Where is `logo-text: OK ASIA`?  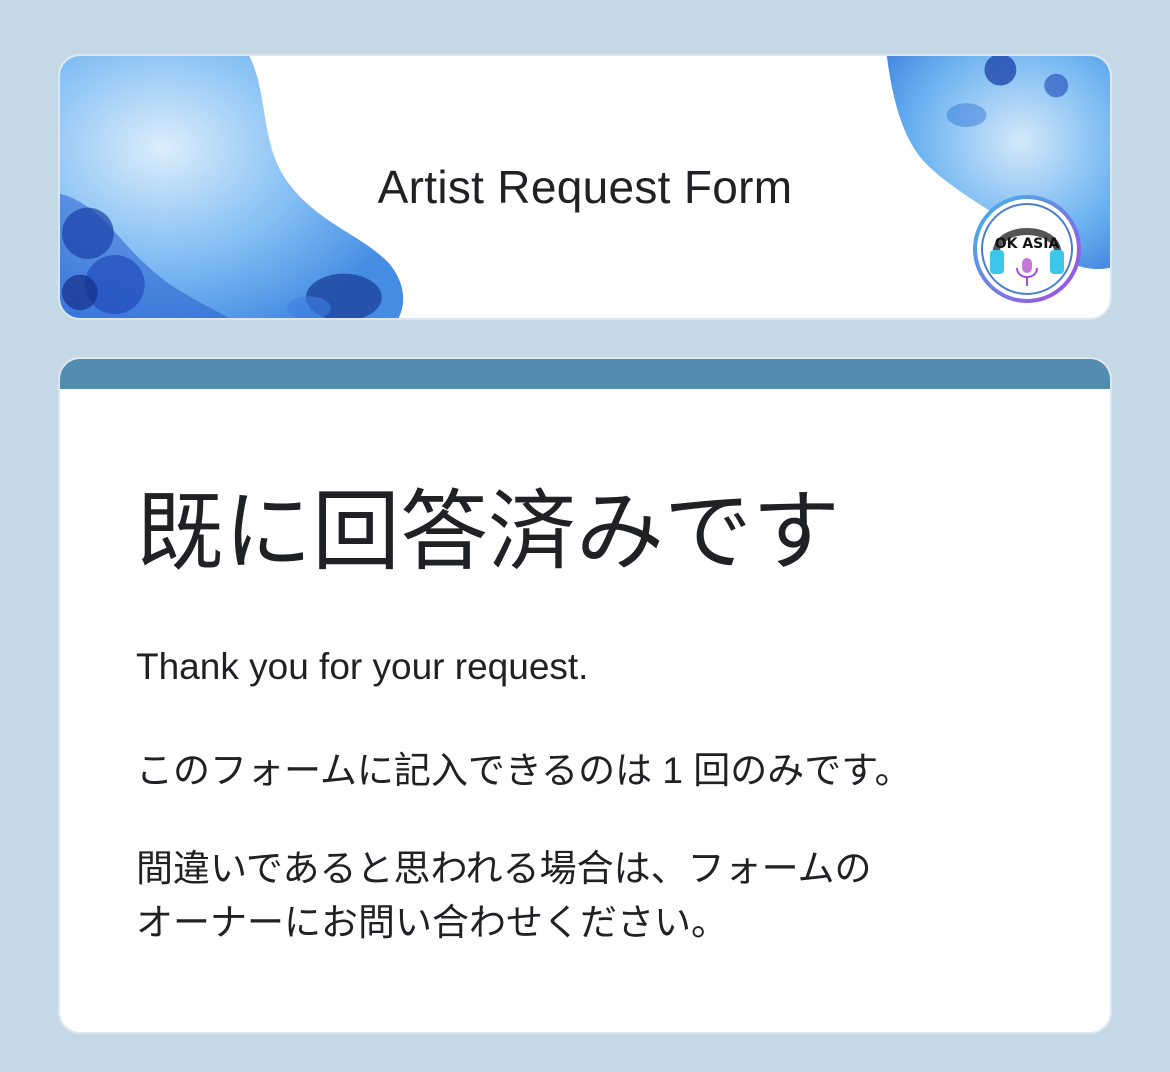
logo-text: OK ASIA is located at coordinates (1027, 244).